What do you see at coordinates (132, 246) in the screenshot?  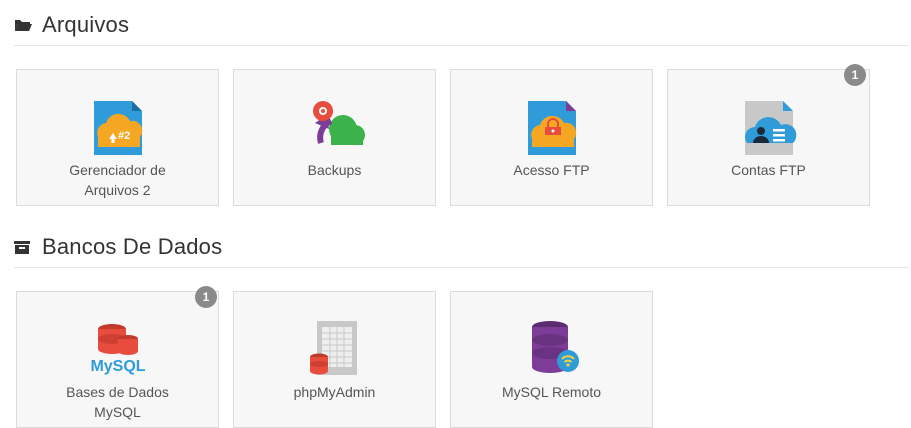 I see `section-title: Bancos De Dados` at bounding box center [132, 246].